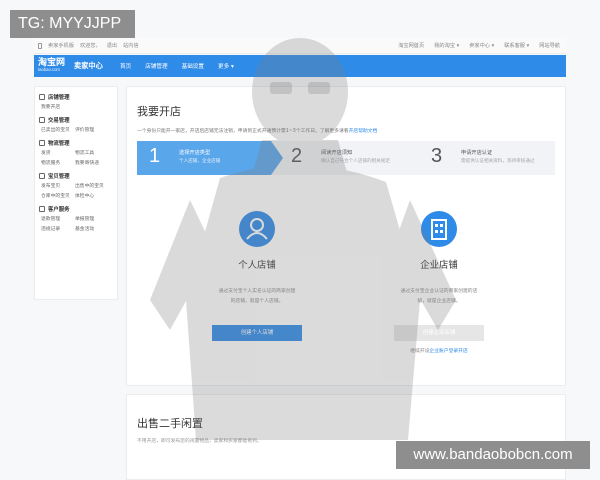 This screenshot has height=480, width=600. Describe the element at coordinates (92, 129) in the screenshot. I see `sidebar-item-reviews: 评价管理` at that location.